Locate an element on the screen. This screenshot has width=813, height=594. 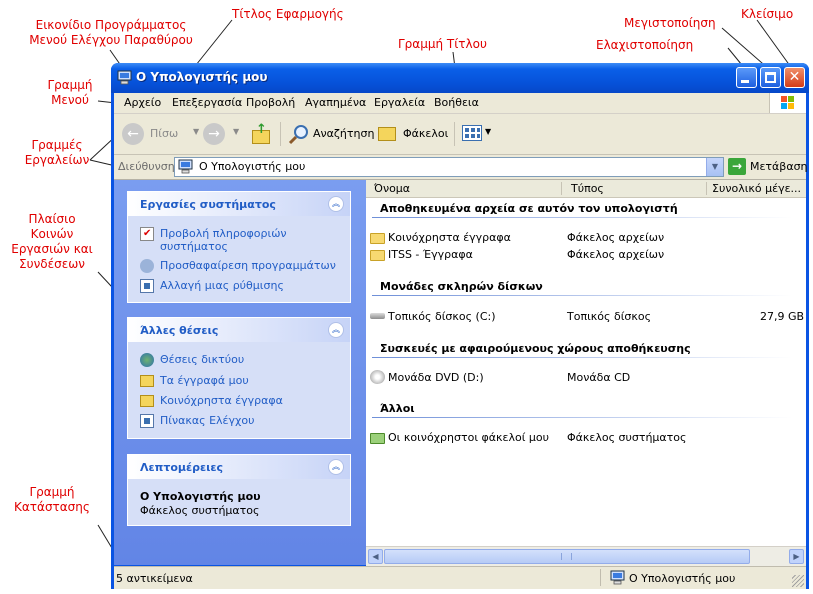
menu-tools: Εργαλεία is located at coordinates (399, 102).